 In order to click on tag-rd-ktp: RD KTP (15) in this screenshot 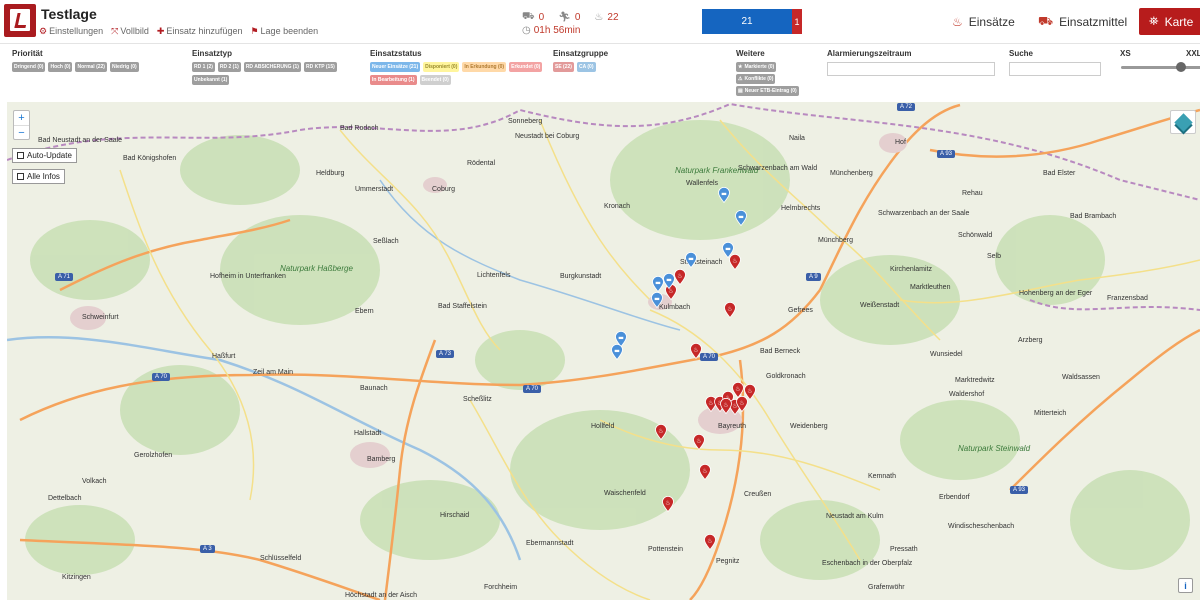, I will do `click(320, 67)`.